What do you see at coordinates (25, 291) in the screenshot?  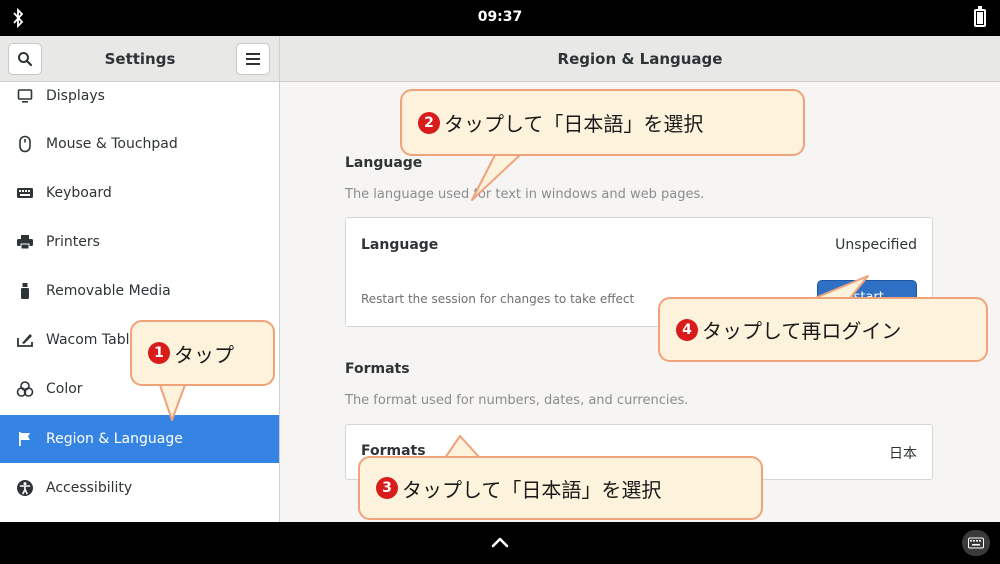 I see `usb-icon` at bounding box center [25, 291].